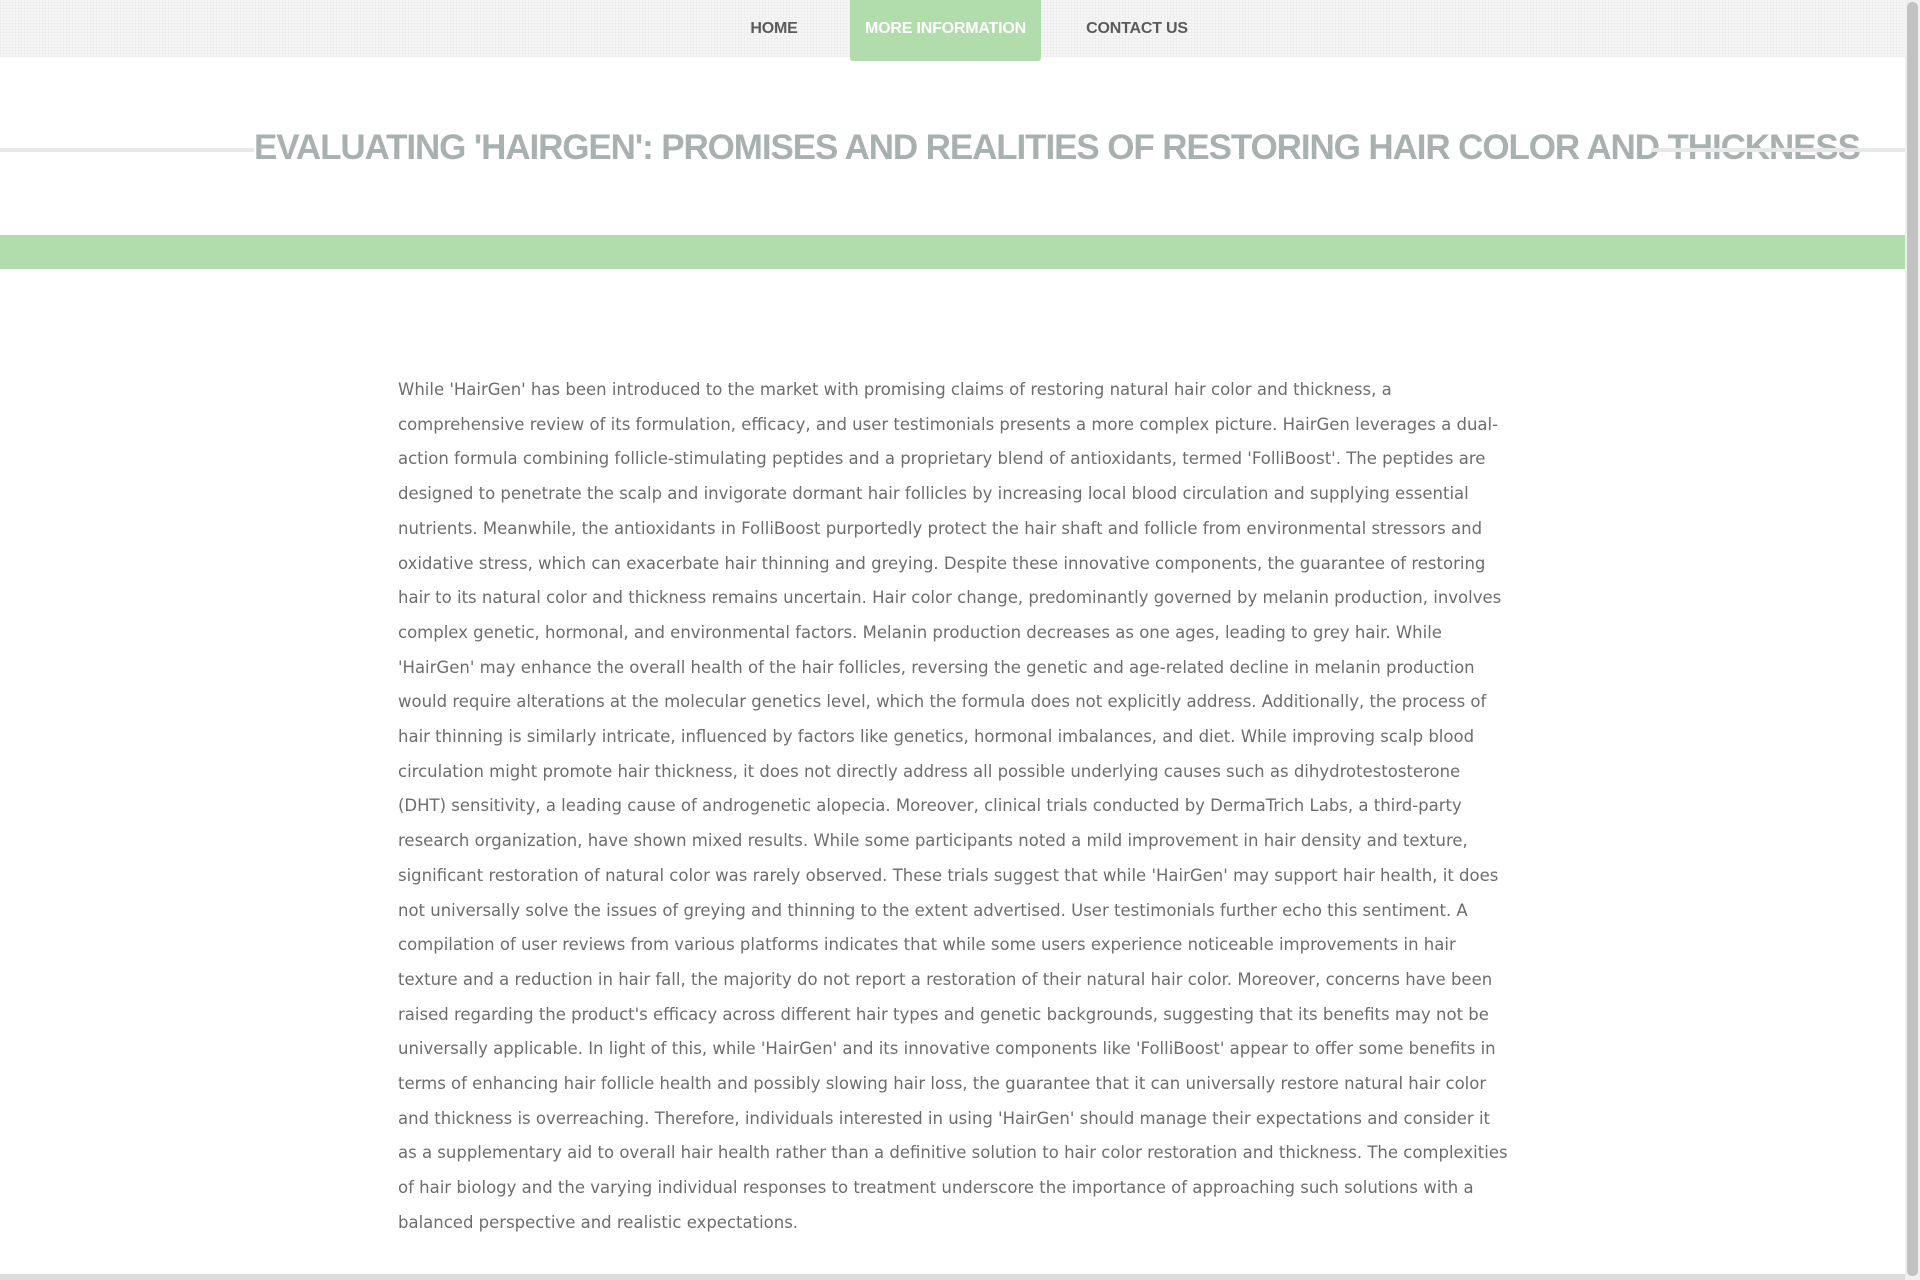  I want to click on nav-contact-us-link: CONTACT US, so click(1137, 28).